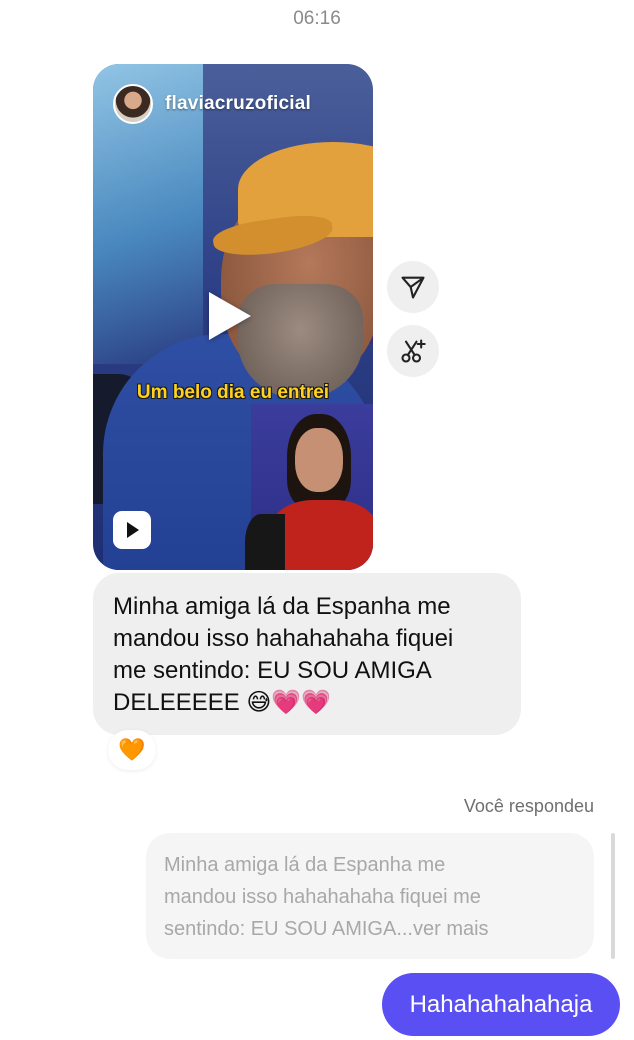 This screenshot has width=634, height=1040. Describe the element at coordinates (222, 702) in the screenshot. I see `received-line: DELEEEEE 😅💗💗` at that location.